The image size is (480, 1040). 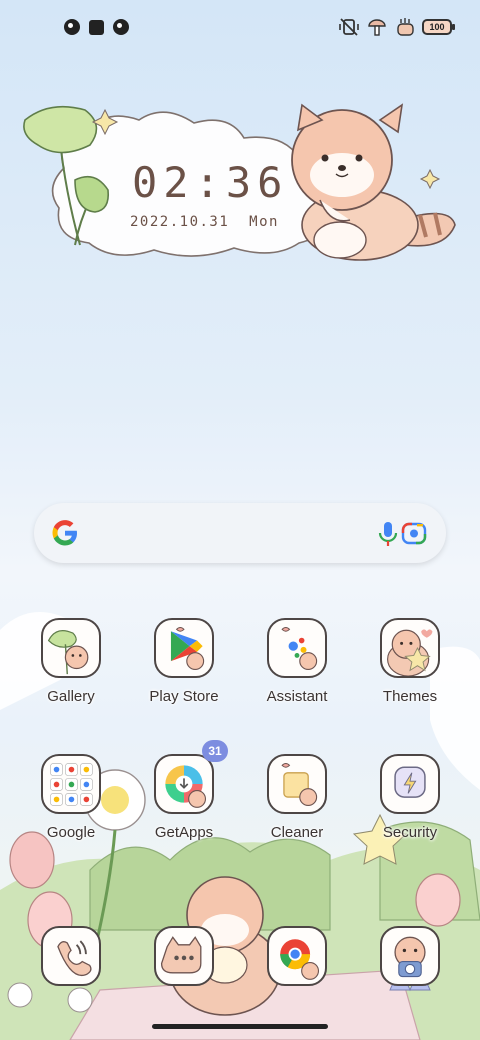 What do you see at coordinates (184, 956) in the screenshot?
I see `messages-icon` at bounding box center [184, 956].